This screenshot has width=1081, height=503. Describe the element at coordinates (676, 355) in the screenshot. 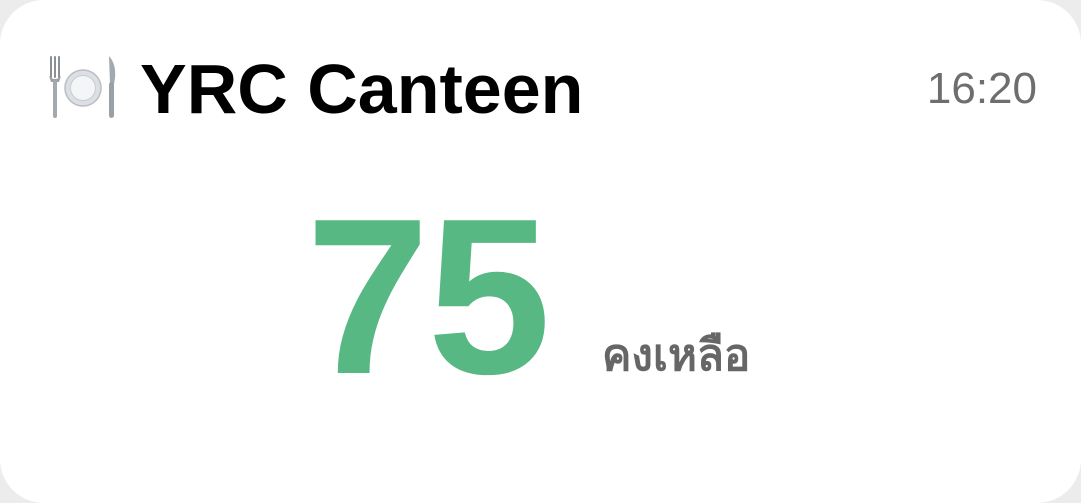

I see `remaining-label: คงเหลือ` at that location.